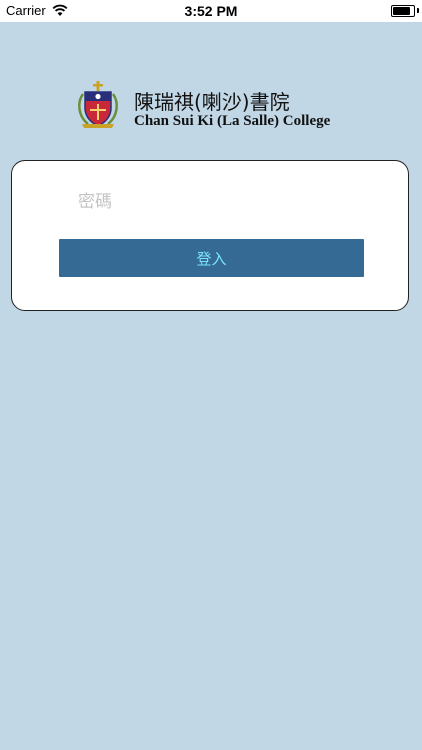 The width and height of the screenshot is (422, 750). I want to click on status-bar: Carrier 3:52 PM, so click(211, 11).